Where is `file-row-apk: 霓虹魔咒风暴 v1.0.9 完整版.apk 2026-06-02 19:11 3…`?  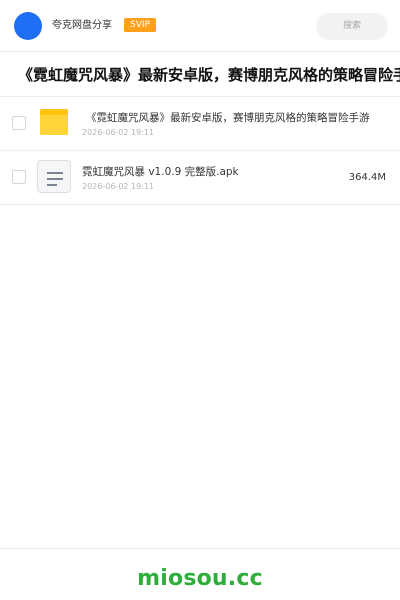
file-row-apk: 霓虹魔咒风暴 v1.0.9 完整版.apk 2026-06-02 19:11 3… is located at coordinates (200, 178).